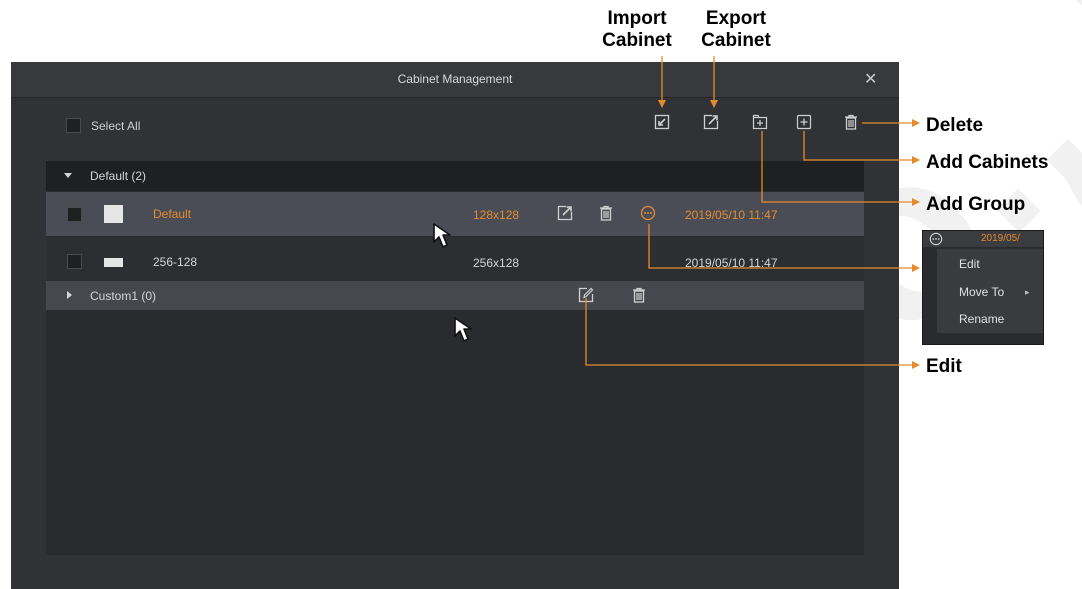  What do you see at coordinates (1027, 292) in the screenshot?
I see `submenu-arrow-icon: ▸` at bounding box center [1027, 292].